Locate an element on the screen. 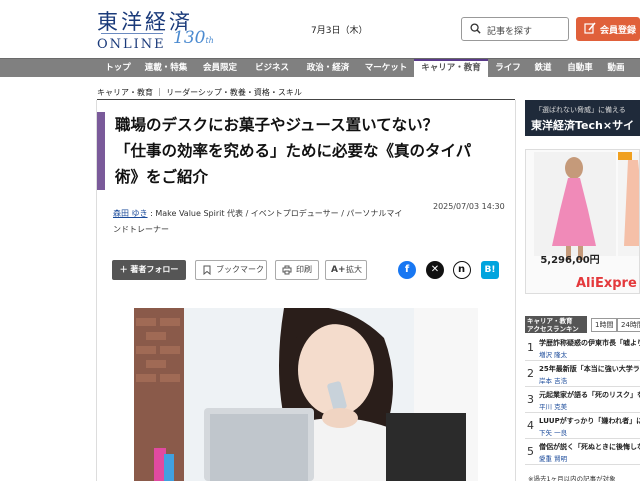  ranking-headline: 学歴詐称疑惑の伊東市長「嘘より is located at coordinates (589, 343).